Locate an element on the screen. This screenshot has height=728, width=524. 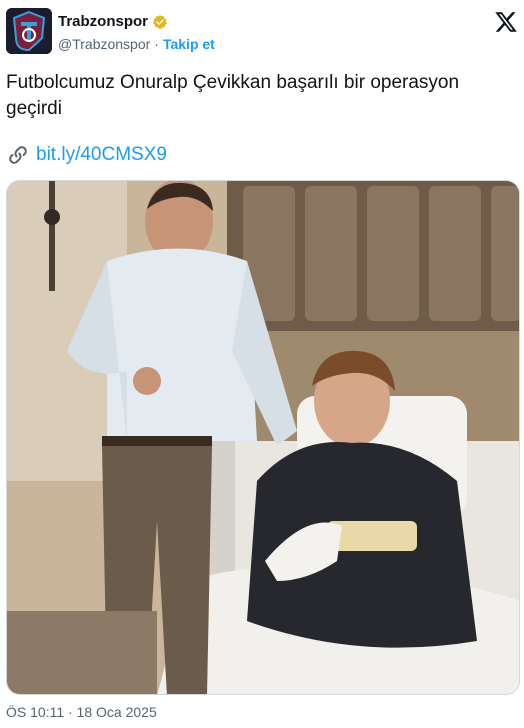
tweet-timestamp: ÖS 10:11 · 18 Oca 2025 is located at coordinates (81, 712).